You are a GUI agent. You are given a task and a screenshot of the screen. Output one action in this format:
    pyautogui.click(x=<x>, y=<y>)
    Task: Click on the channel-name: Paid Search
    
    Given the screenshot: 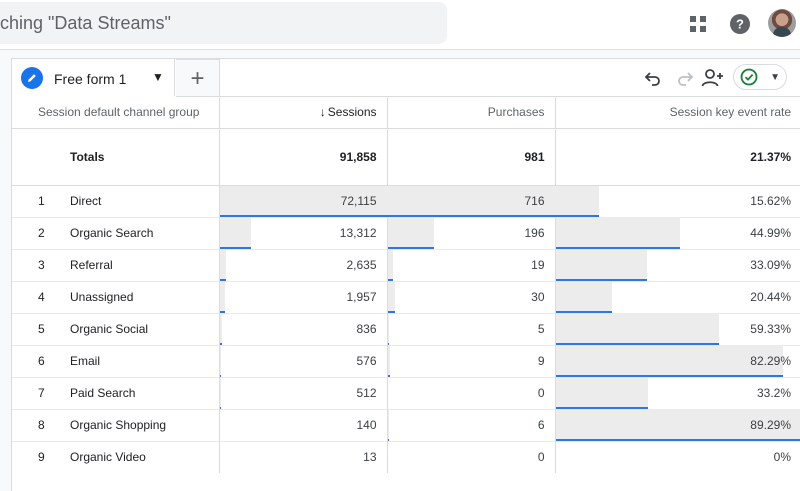 What is the action you would take?
    pyautogui.click(x=103, y=393)
    